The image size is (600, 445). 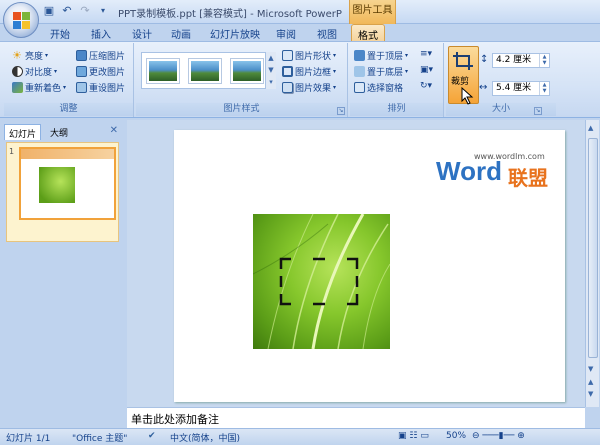 I want to click on align-icon: ≡▾, so click(x=426, y=54).